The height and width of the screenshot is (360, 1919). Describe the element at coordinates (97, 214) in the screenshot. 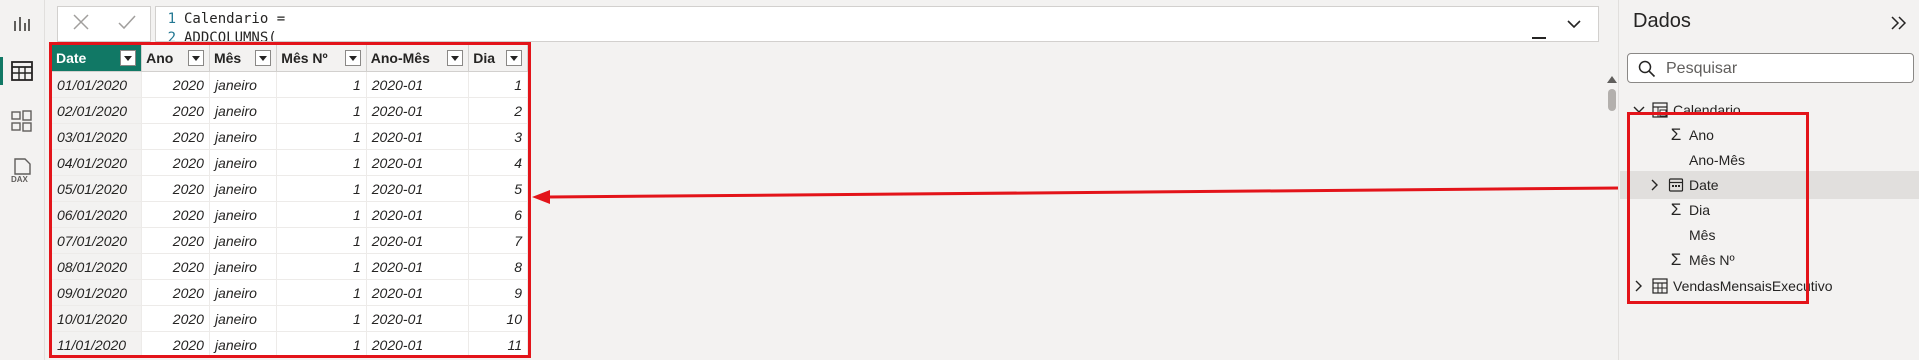

I see `table-cell: 06/01/2020` at that location.